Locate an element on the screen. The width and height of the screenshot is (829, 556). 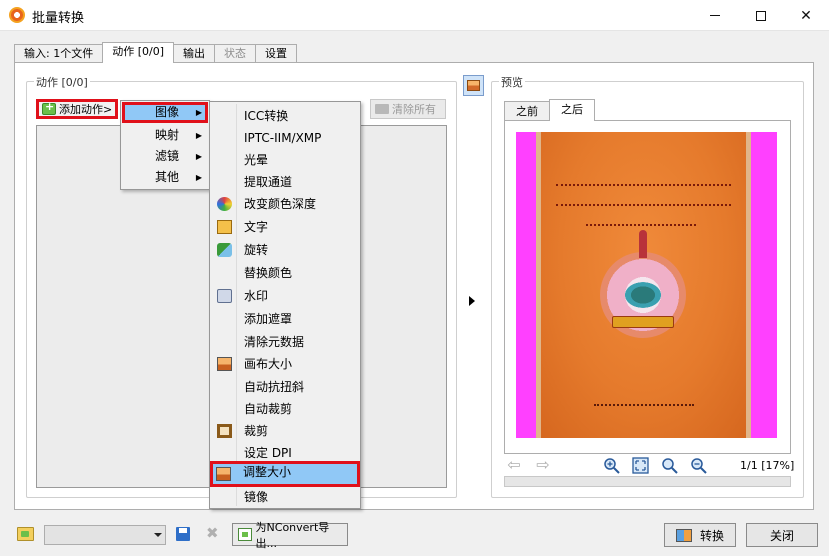
menu-item-canvas-size: 画布大小 is located at coordinates (285, 364).